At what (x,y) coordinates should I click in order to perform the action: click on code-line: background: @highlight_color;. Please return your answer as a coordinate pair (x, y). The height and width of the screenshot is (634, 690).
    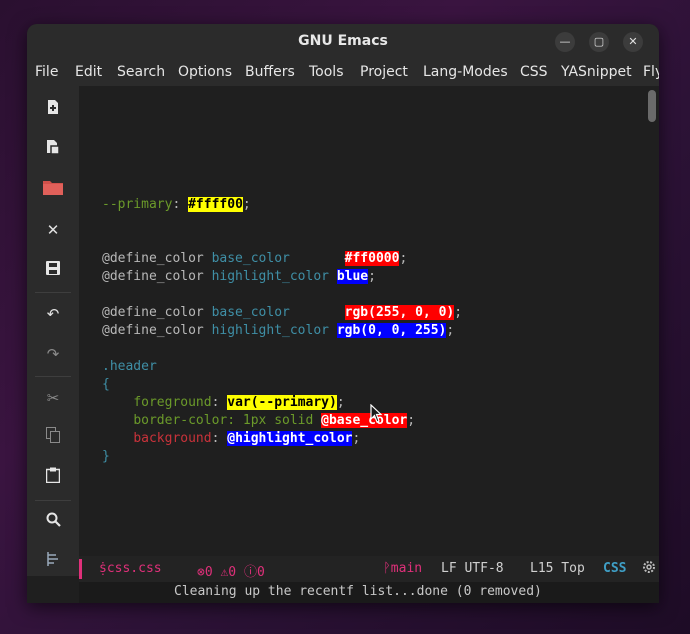
    Looking at the image, I should click on (247, 438).